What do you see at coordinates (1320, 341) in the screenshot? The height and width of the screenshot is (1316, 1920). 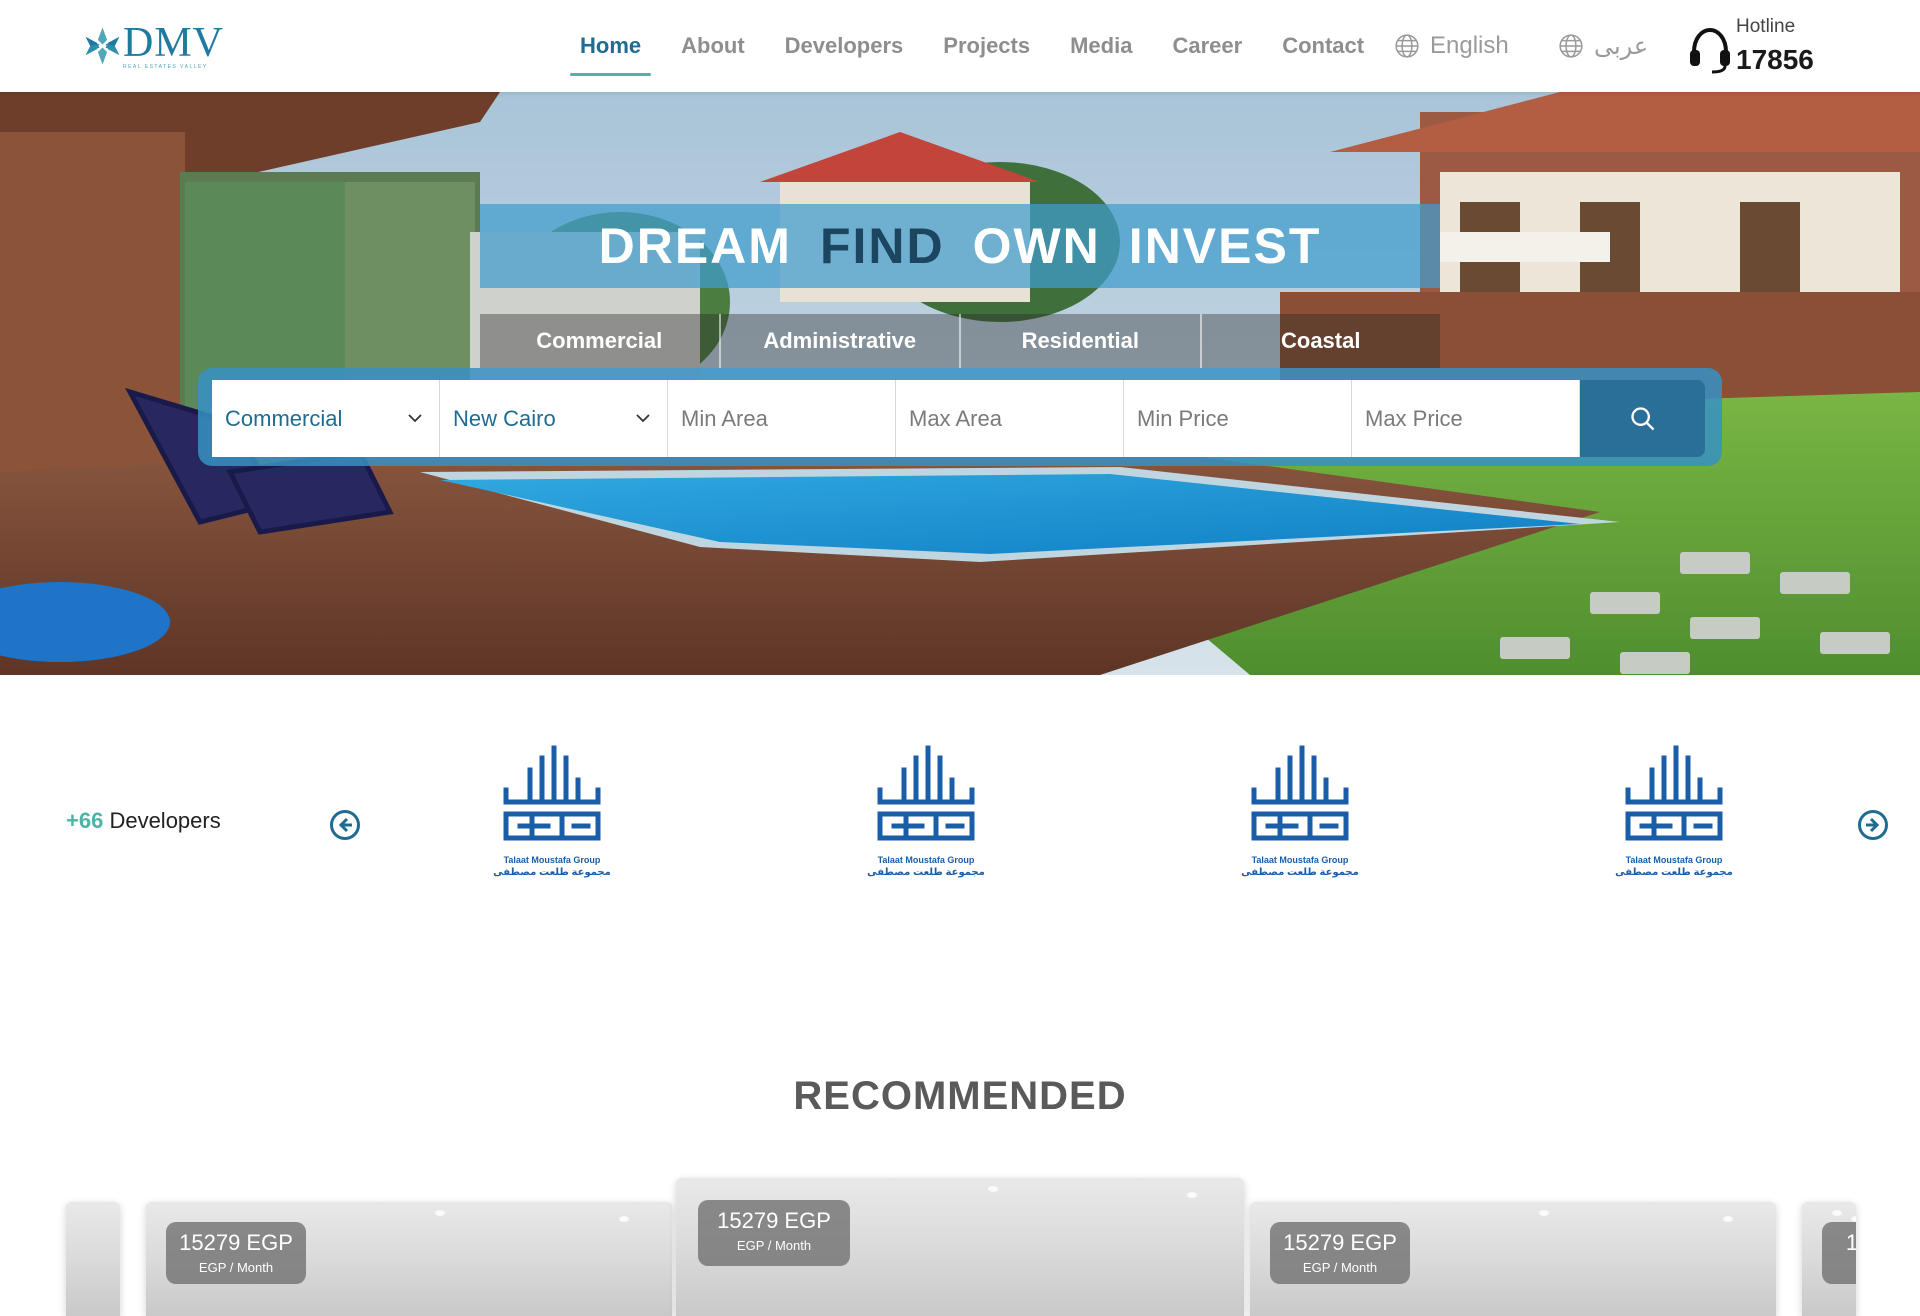 I see `tab-coastal: Coastal` at bounding box center [1320, 341].